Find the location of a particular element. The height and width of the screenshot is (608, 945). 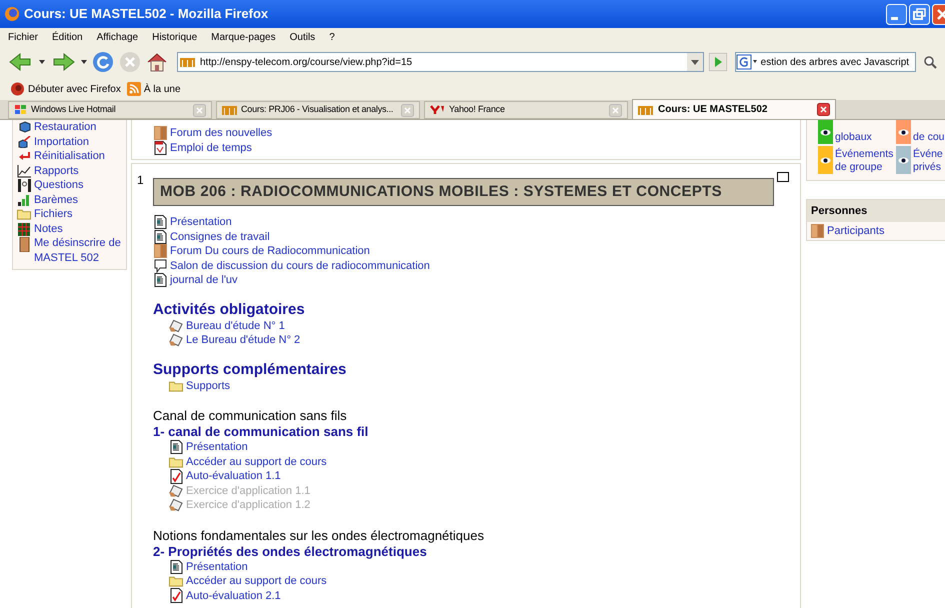

restore-button is located at coordinates (919, 14).